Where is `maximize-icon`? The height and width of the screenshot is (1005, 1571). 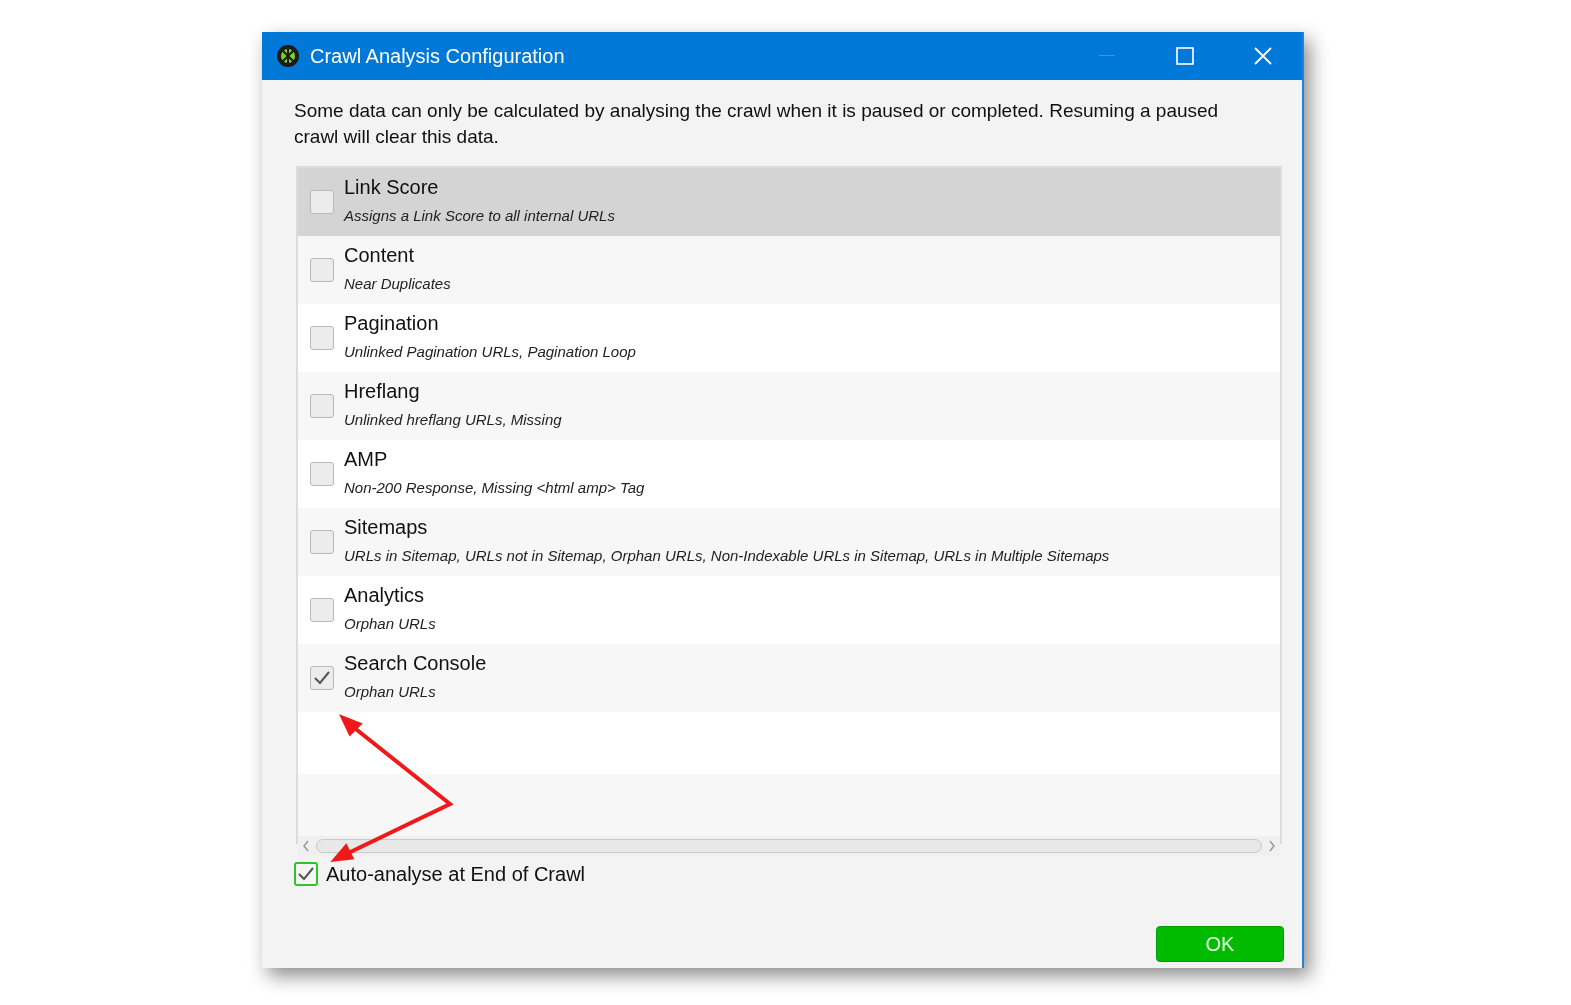
maximize-icon is located at coordinates (1185, 56).